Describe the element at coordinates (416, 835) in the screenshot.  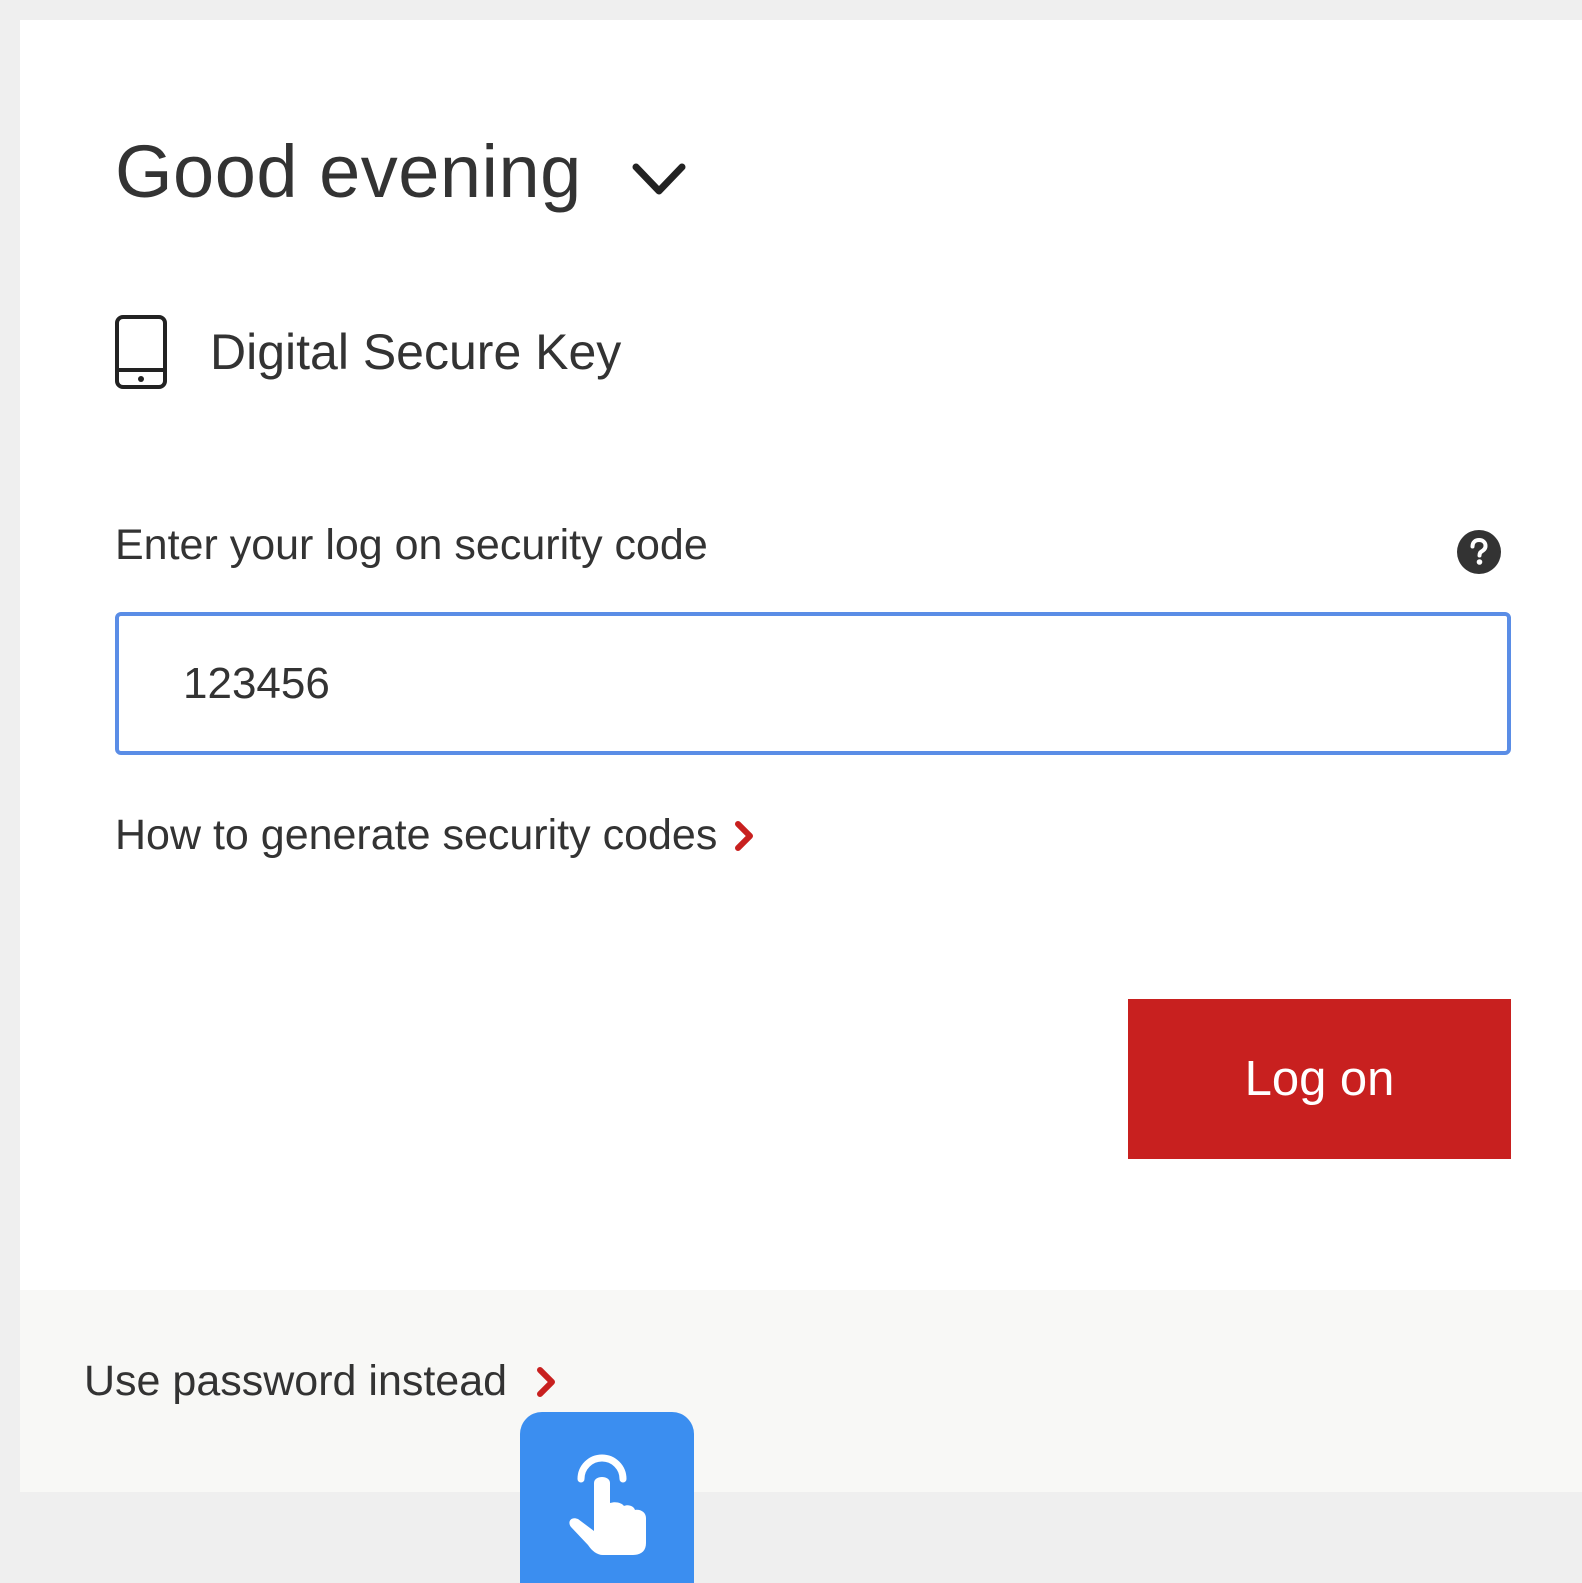
I see `how-to-generate-codes-label: How to generate security codes` at that location.